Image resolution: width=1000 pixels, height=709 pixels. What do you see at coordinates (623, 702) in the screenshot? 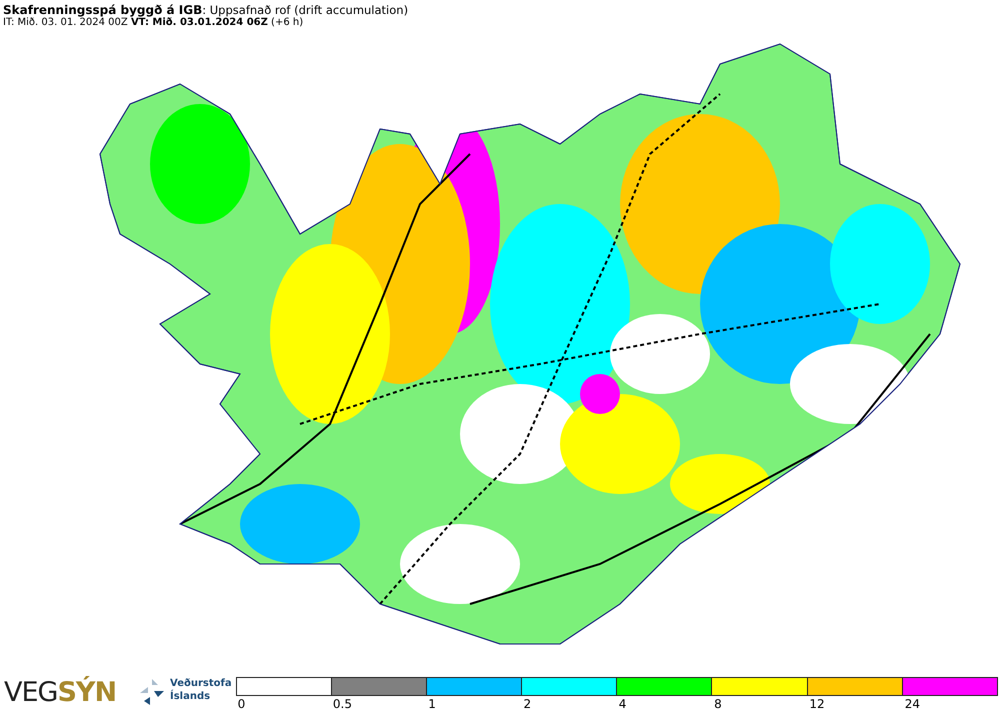
I see `scale-label: 4` at bounding box center [623, 702].